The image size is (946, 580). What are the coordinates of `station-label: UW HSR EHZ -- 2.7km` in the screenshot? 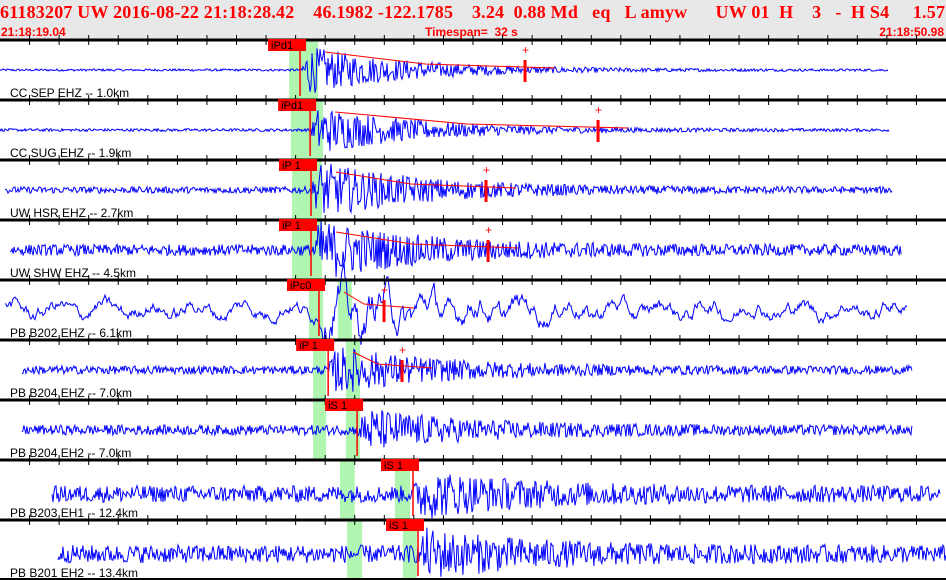 It's located at (71, 213).